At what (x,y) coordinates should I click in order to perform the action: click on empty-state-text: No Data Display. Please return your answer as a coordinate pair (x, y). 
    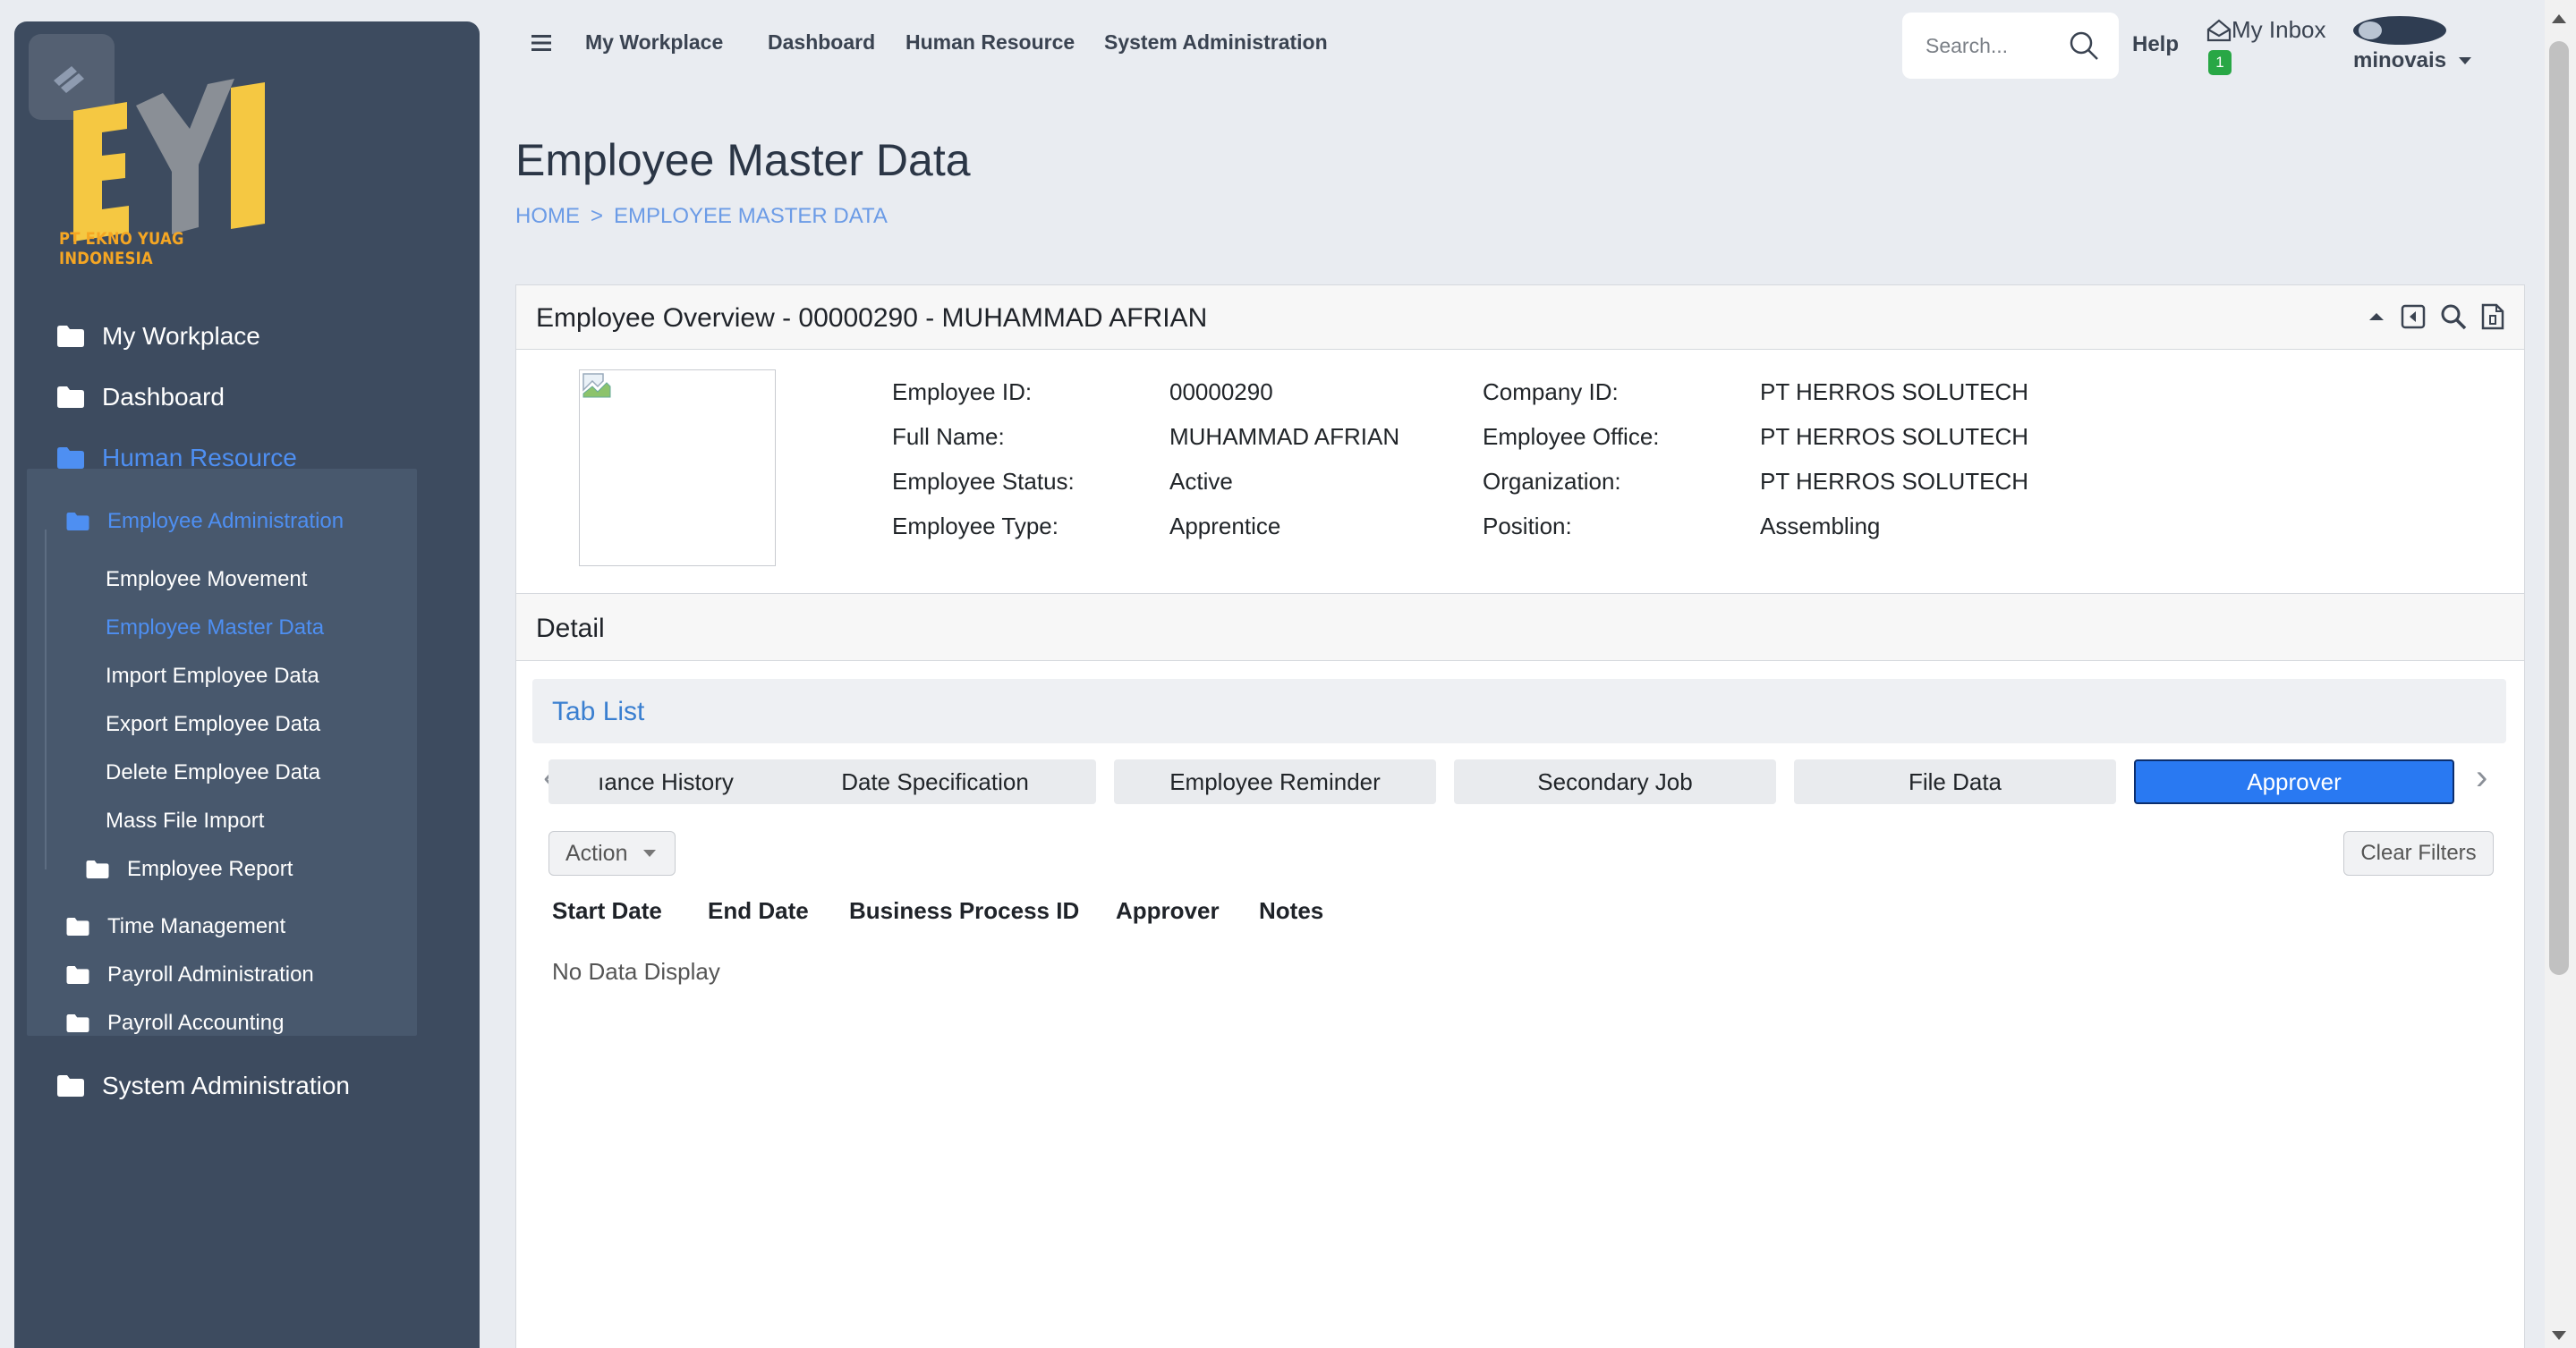
    Looking at the image, I should click on (636, 972).